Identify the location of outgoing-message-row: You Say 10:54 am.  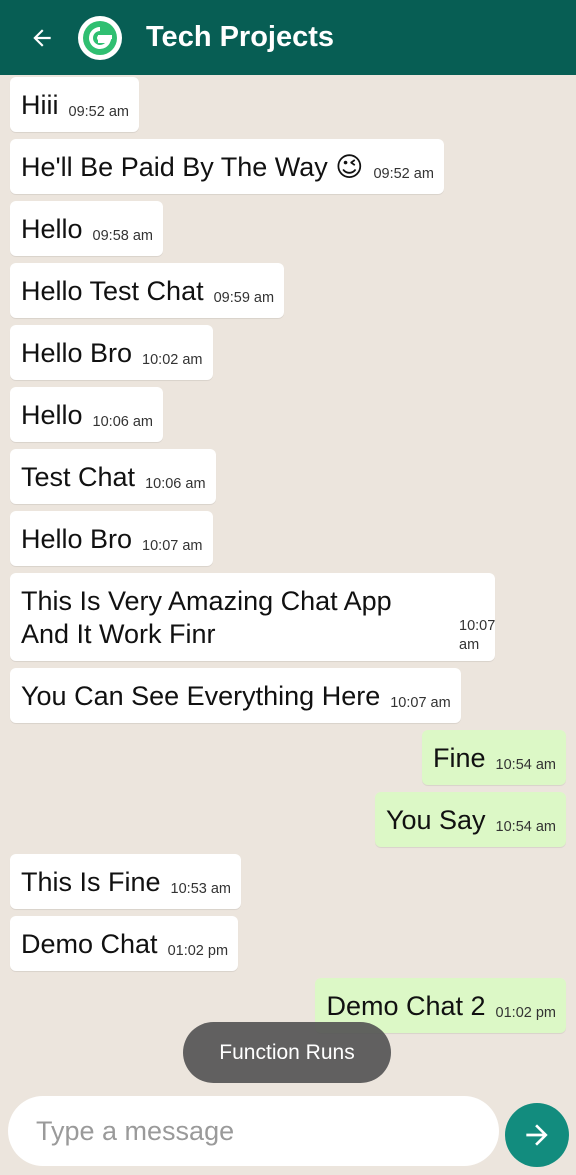
(288, 819).